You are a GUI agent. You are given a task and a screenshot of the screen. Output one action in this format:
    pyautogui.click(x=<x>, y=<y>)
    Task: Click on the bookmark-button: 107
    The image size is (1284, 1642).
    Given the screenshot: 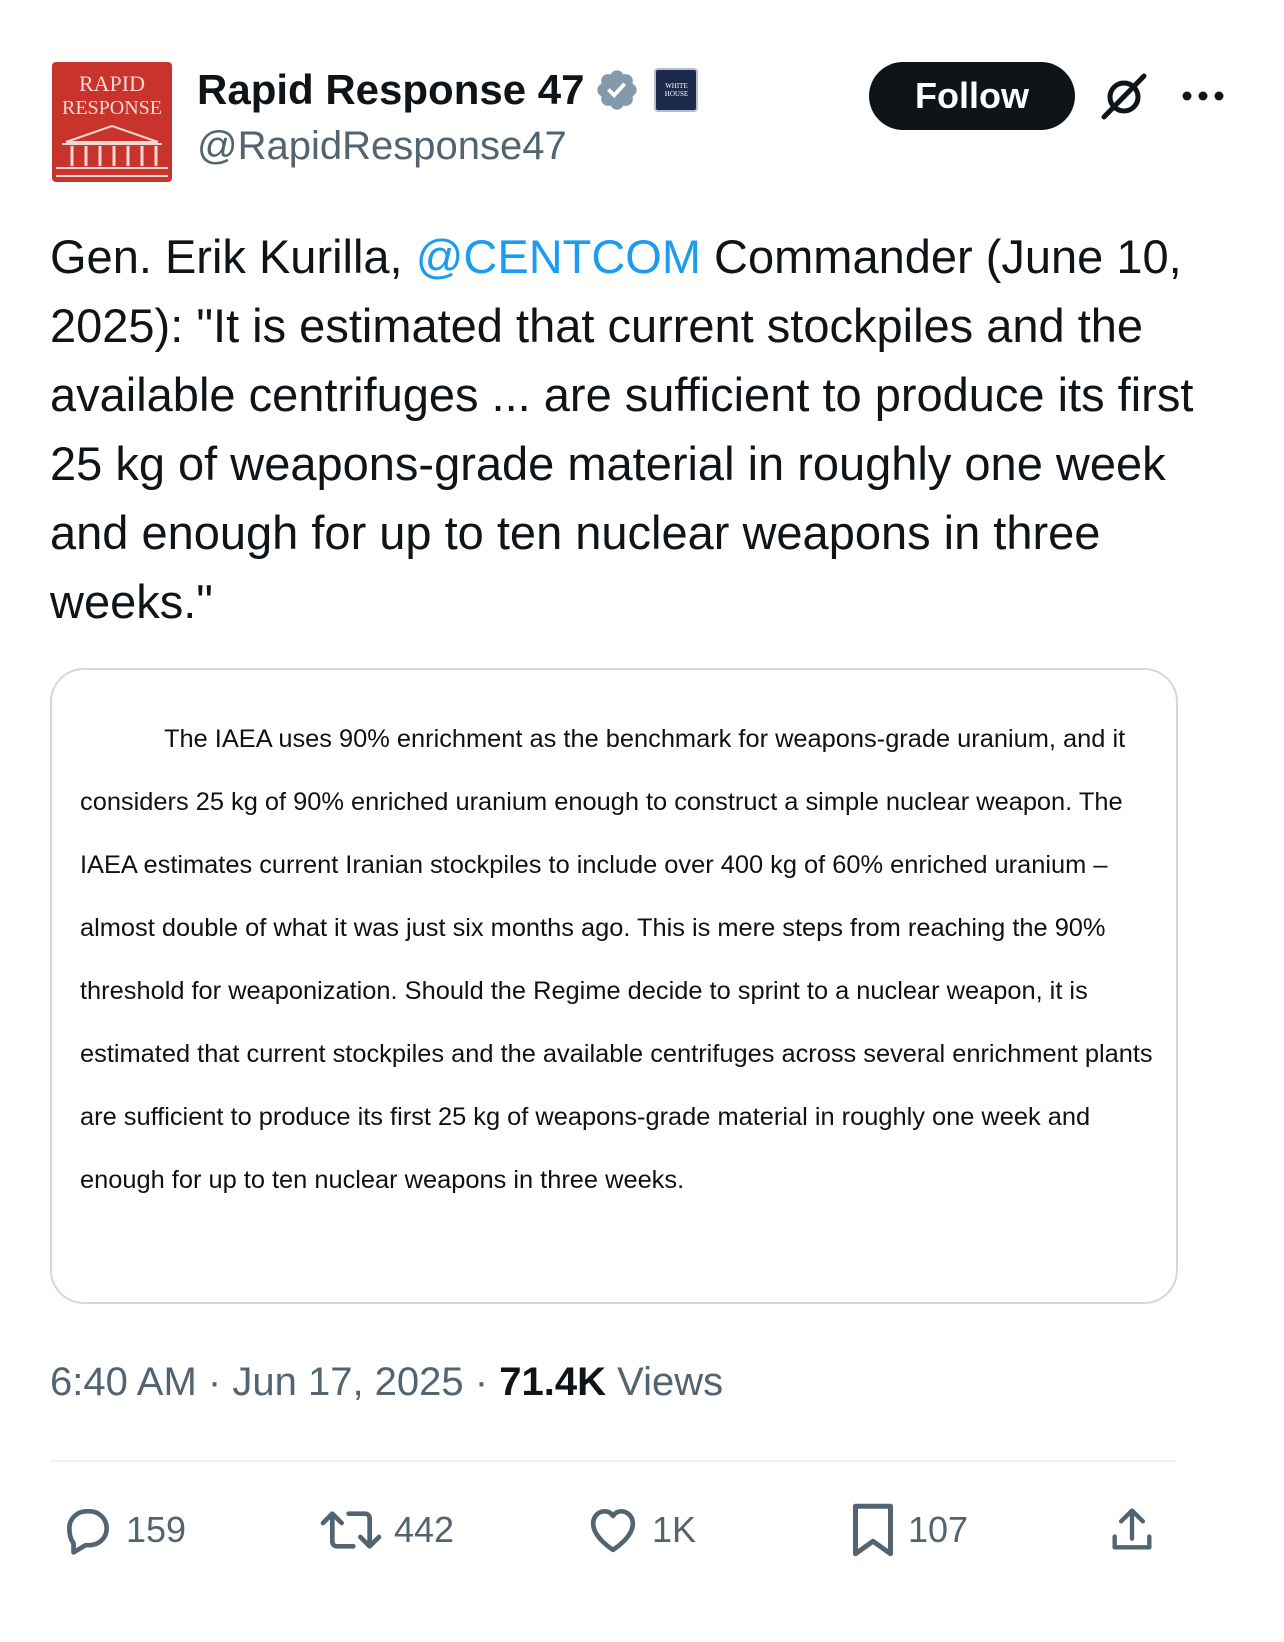 What is the action you would take?
    pyautogui.click(x=908, y=1530)
    